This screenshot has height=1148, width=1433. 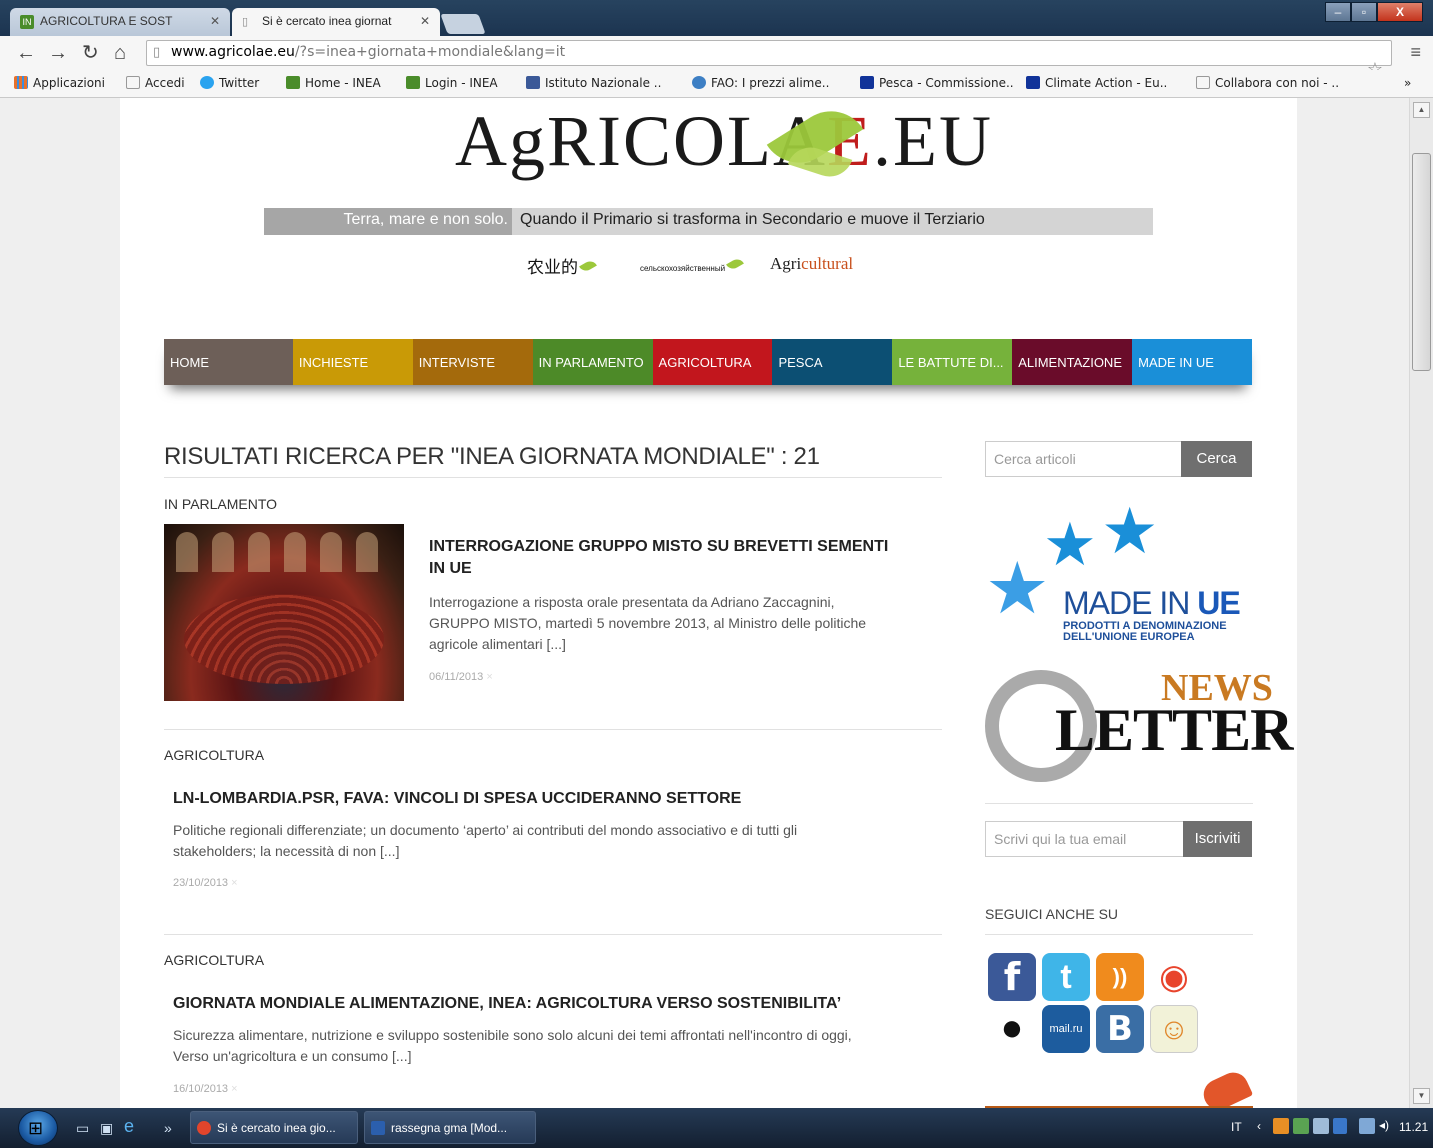 I want to click on vertical-scrollbar: ▲ ▼, so click(x=1421, y=603).